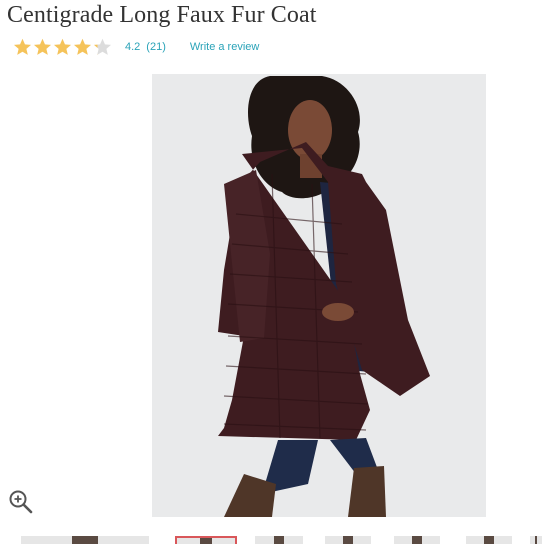 Image resolution: width=542 pixels, height=544 pixels. I want to click on star-empty-icon, so click(102, 46).